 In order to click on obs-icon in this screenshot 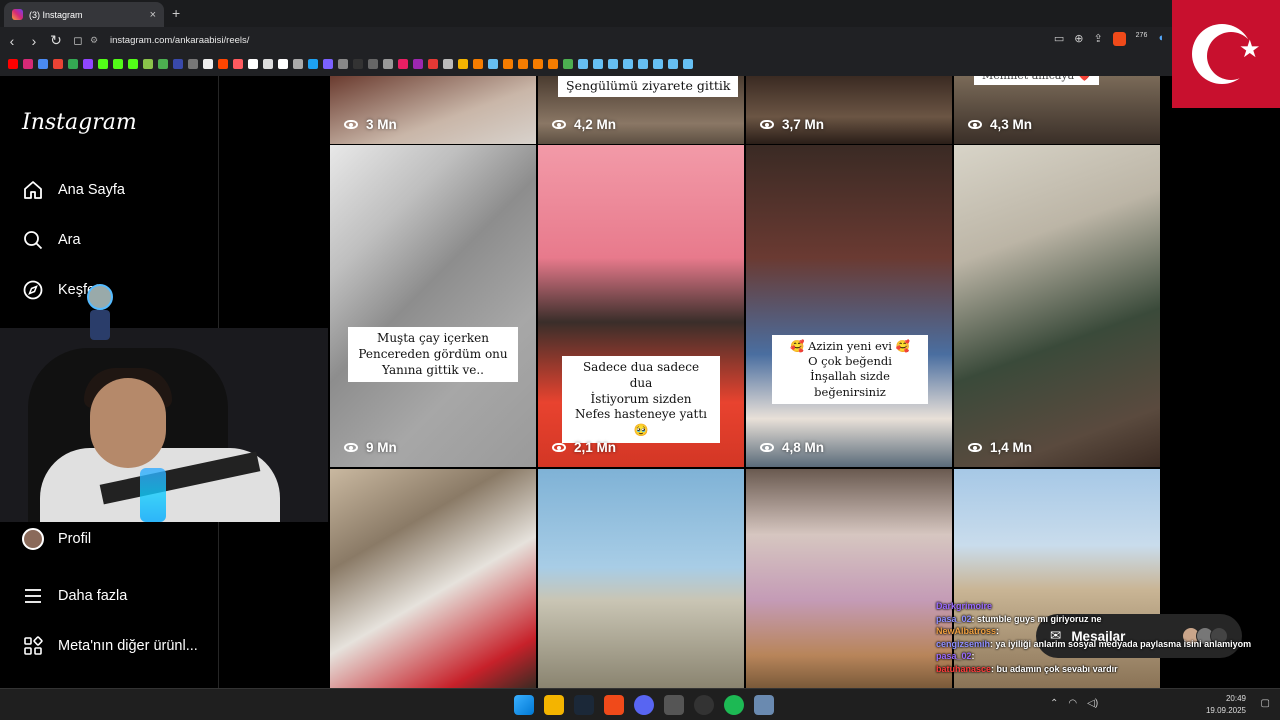, I will do `click(704, 705)`.